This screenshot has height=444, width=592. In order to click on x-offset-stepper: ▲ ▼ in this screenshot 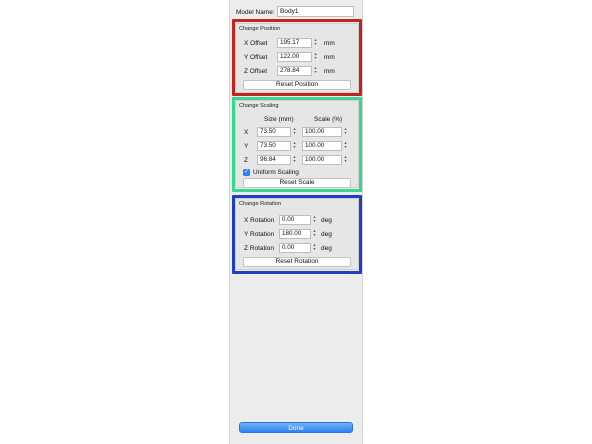, I will do `click(315, 43)`.